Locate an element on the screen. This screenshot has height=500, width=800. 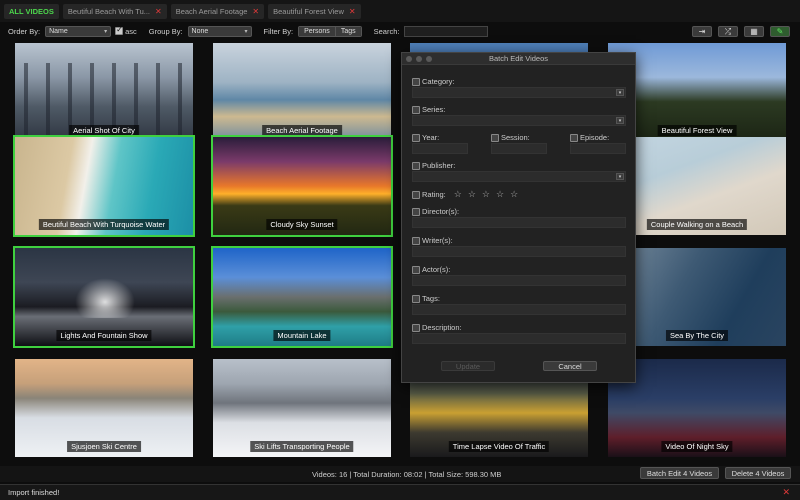
delete-videos-button: Delete 4 Videos is located at coordinates (758, 473).